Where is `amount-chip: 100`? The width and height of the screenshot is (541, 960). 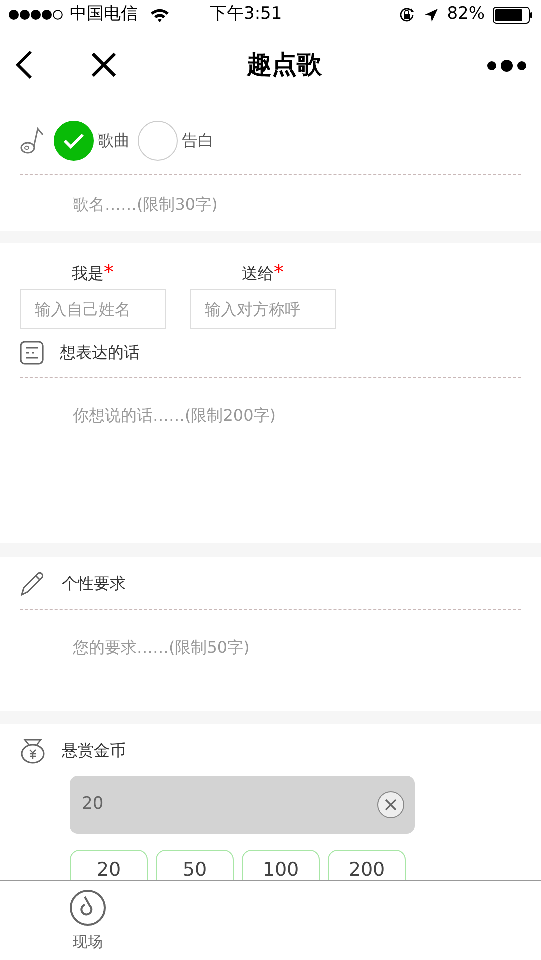 amount-chip: 100 is located at coordinates (281, 865).